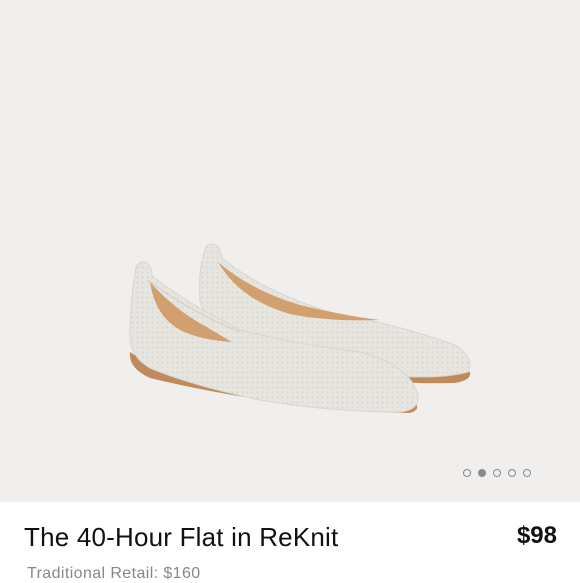 Image resolution: width=580 pixels, height=583 pixels. Describe the element at coordinates (482, 473) in the screenshot. I see `gallery-dot-active` at that location.